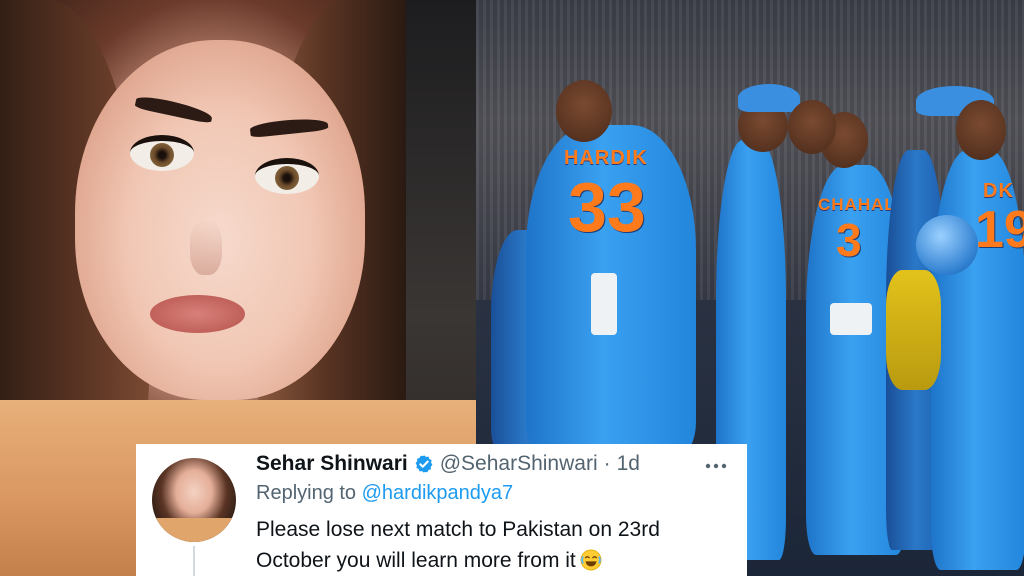  Describe the element at coordinates (519, 464) in the screenshot. I see `handle: @SeharShinwari` at that location.